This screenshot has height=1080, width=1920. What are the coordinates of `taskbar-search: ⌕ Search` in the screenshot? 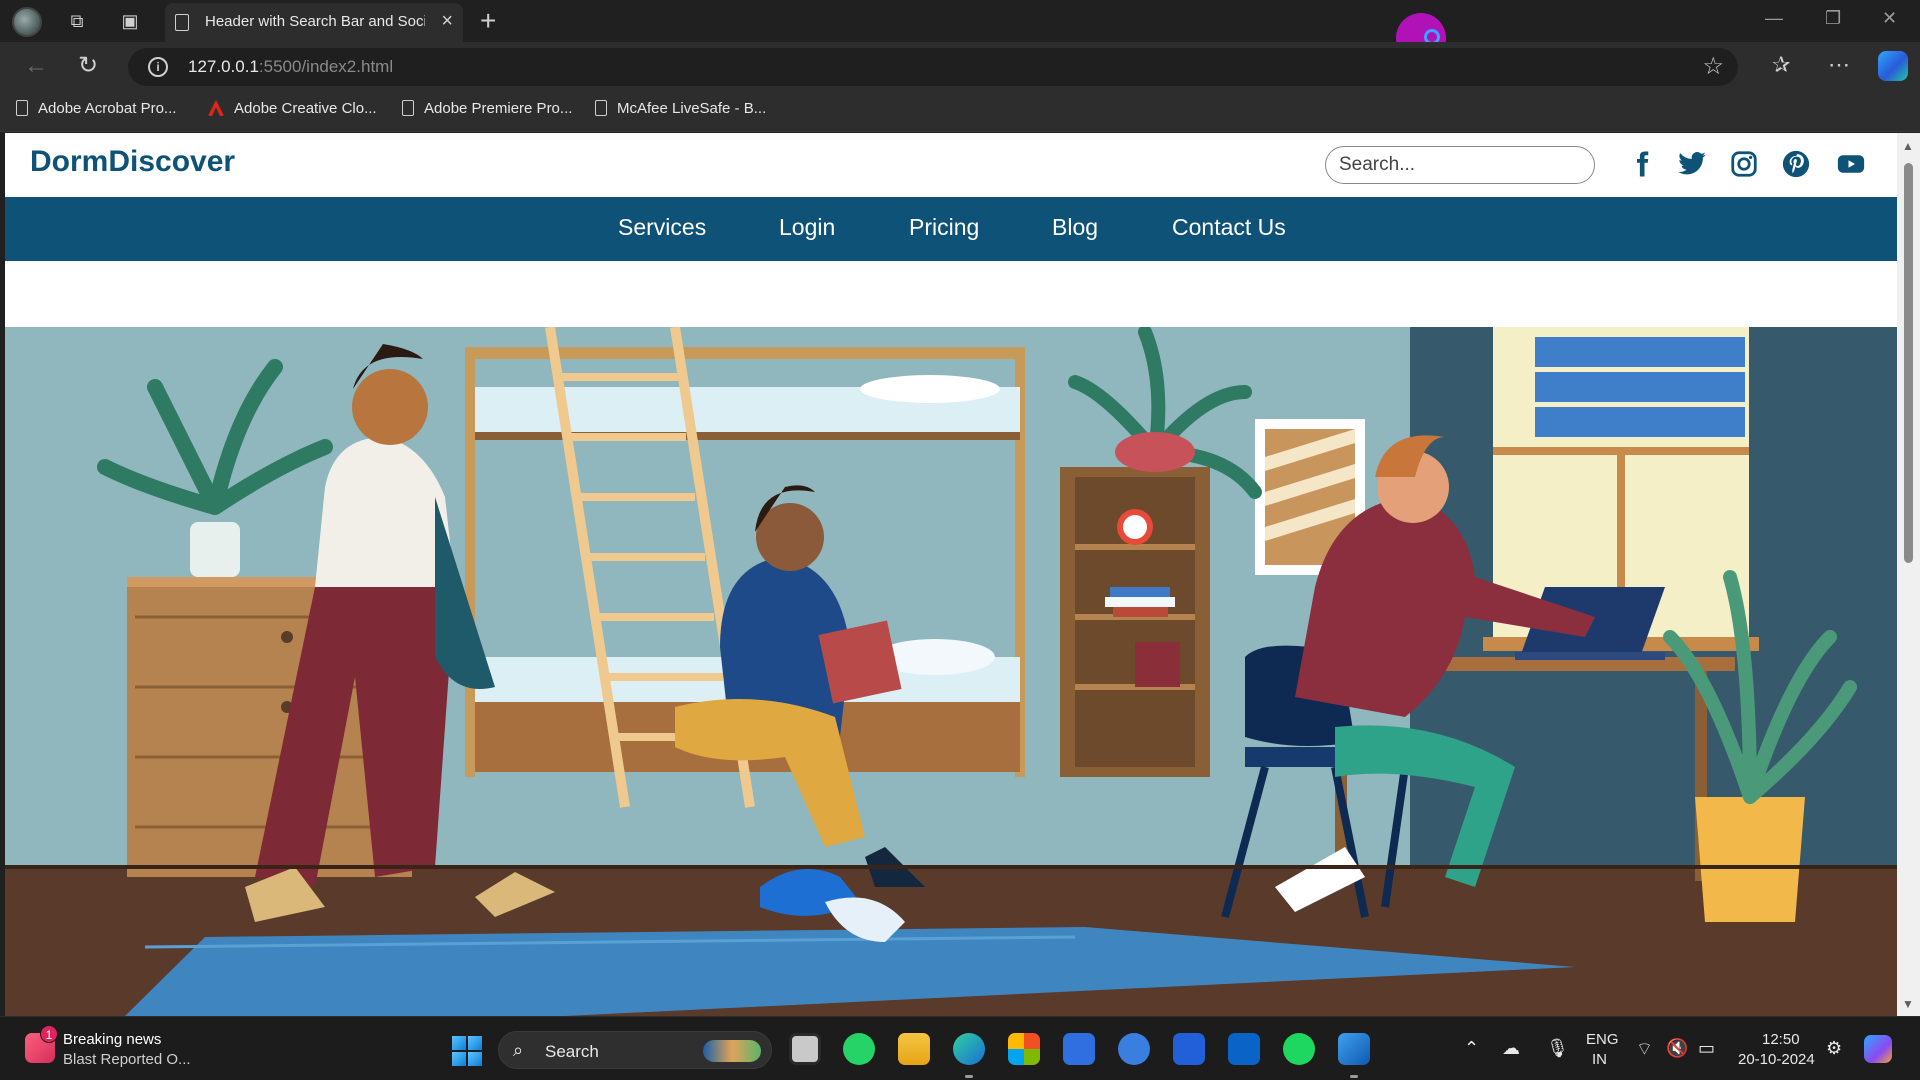 It's located at (635, 1050).